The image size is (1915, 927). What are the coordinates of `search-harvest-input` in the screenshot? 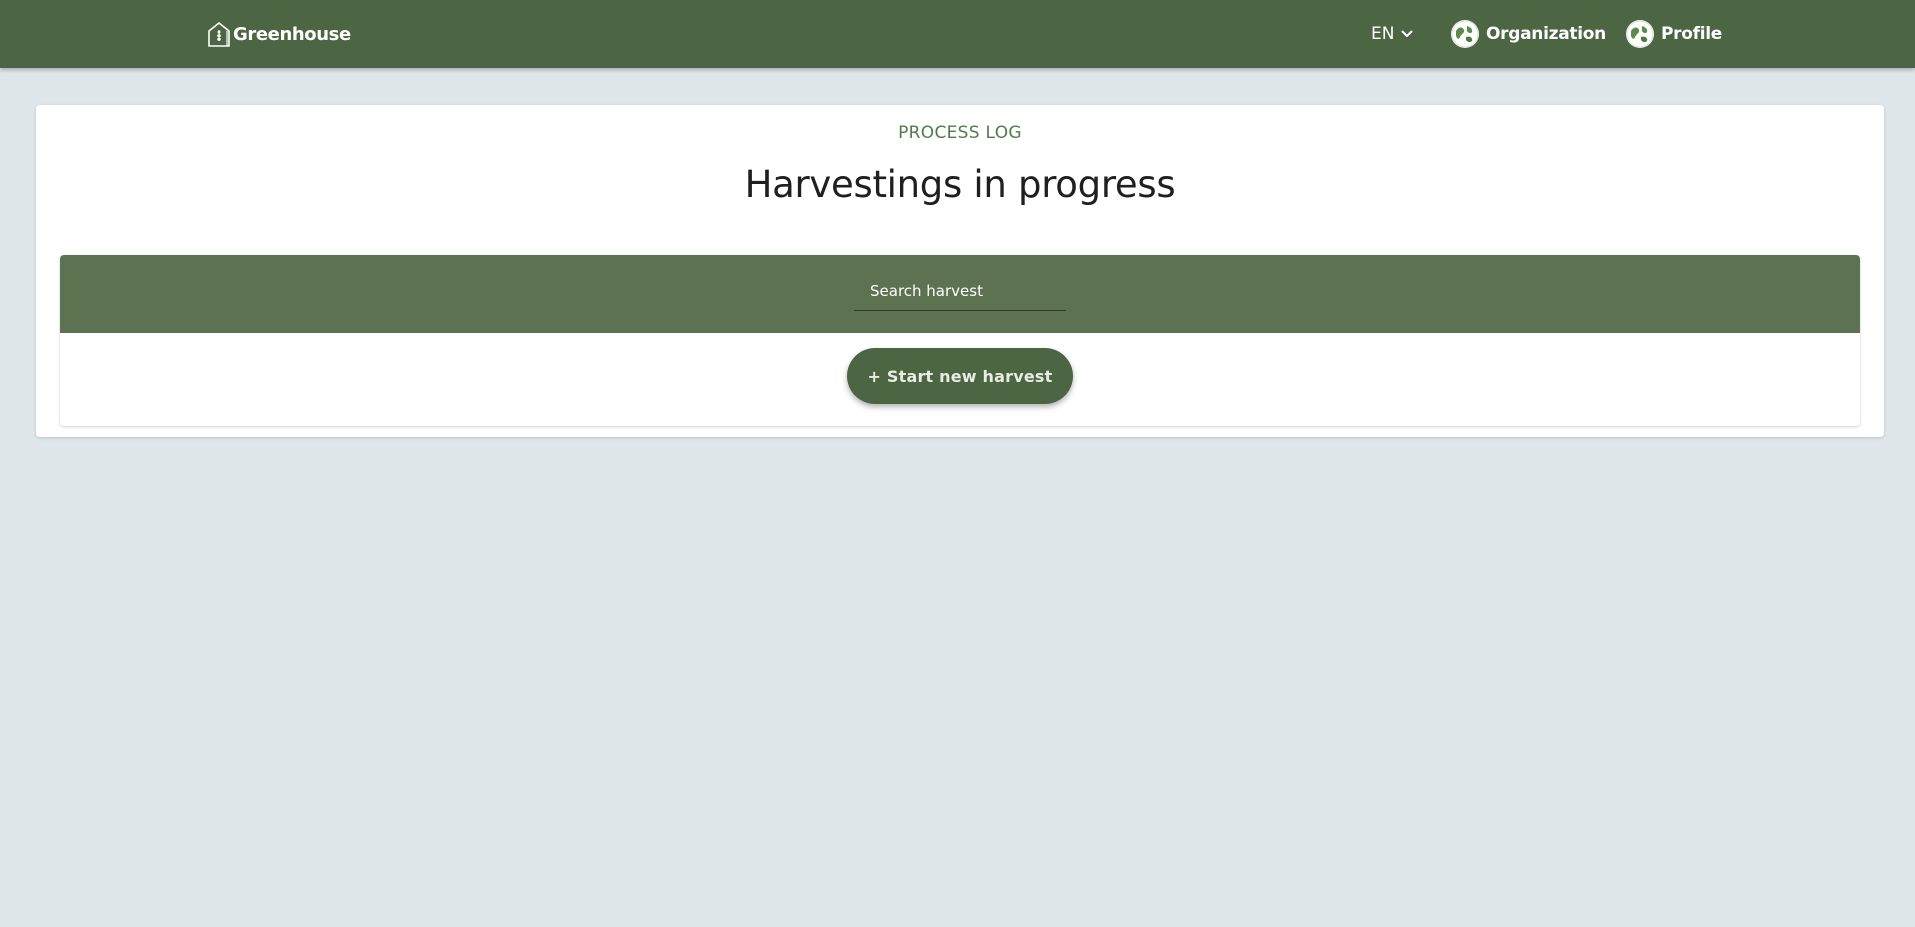 It's located at (960, 290).